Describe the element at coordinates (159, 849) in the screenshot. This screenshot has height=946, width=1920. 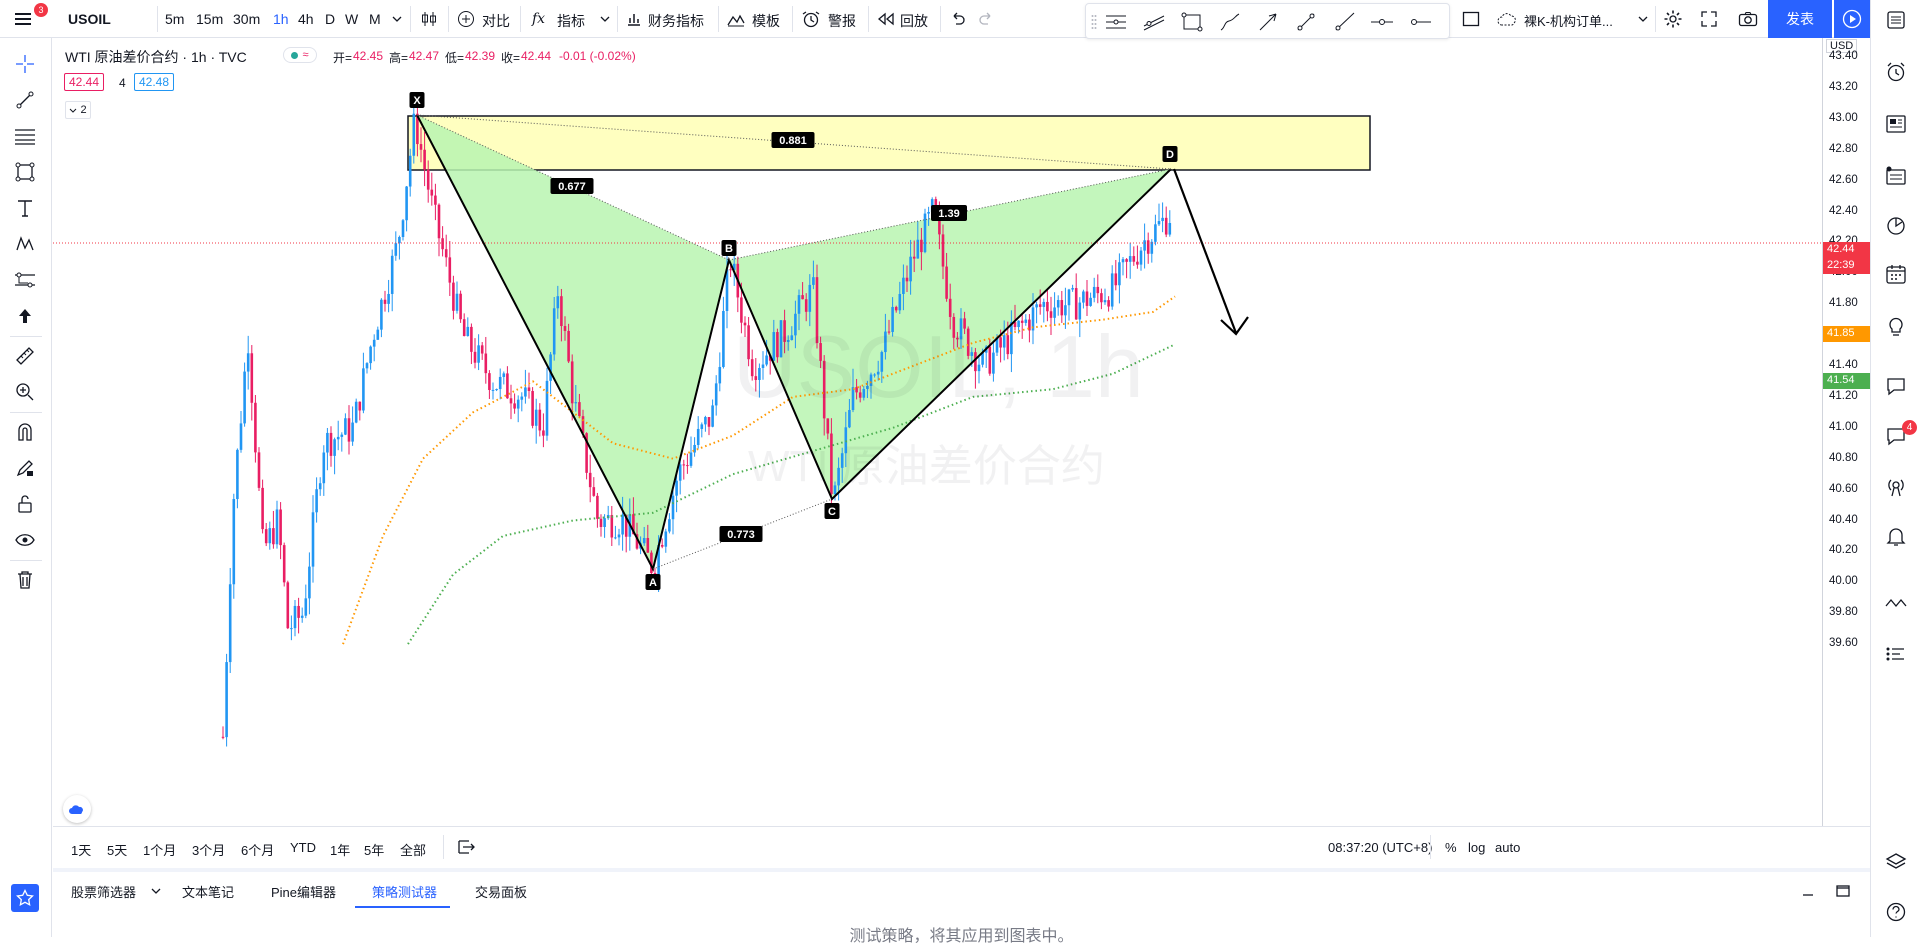
I see `range-1m: 1个月` at that location.